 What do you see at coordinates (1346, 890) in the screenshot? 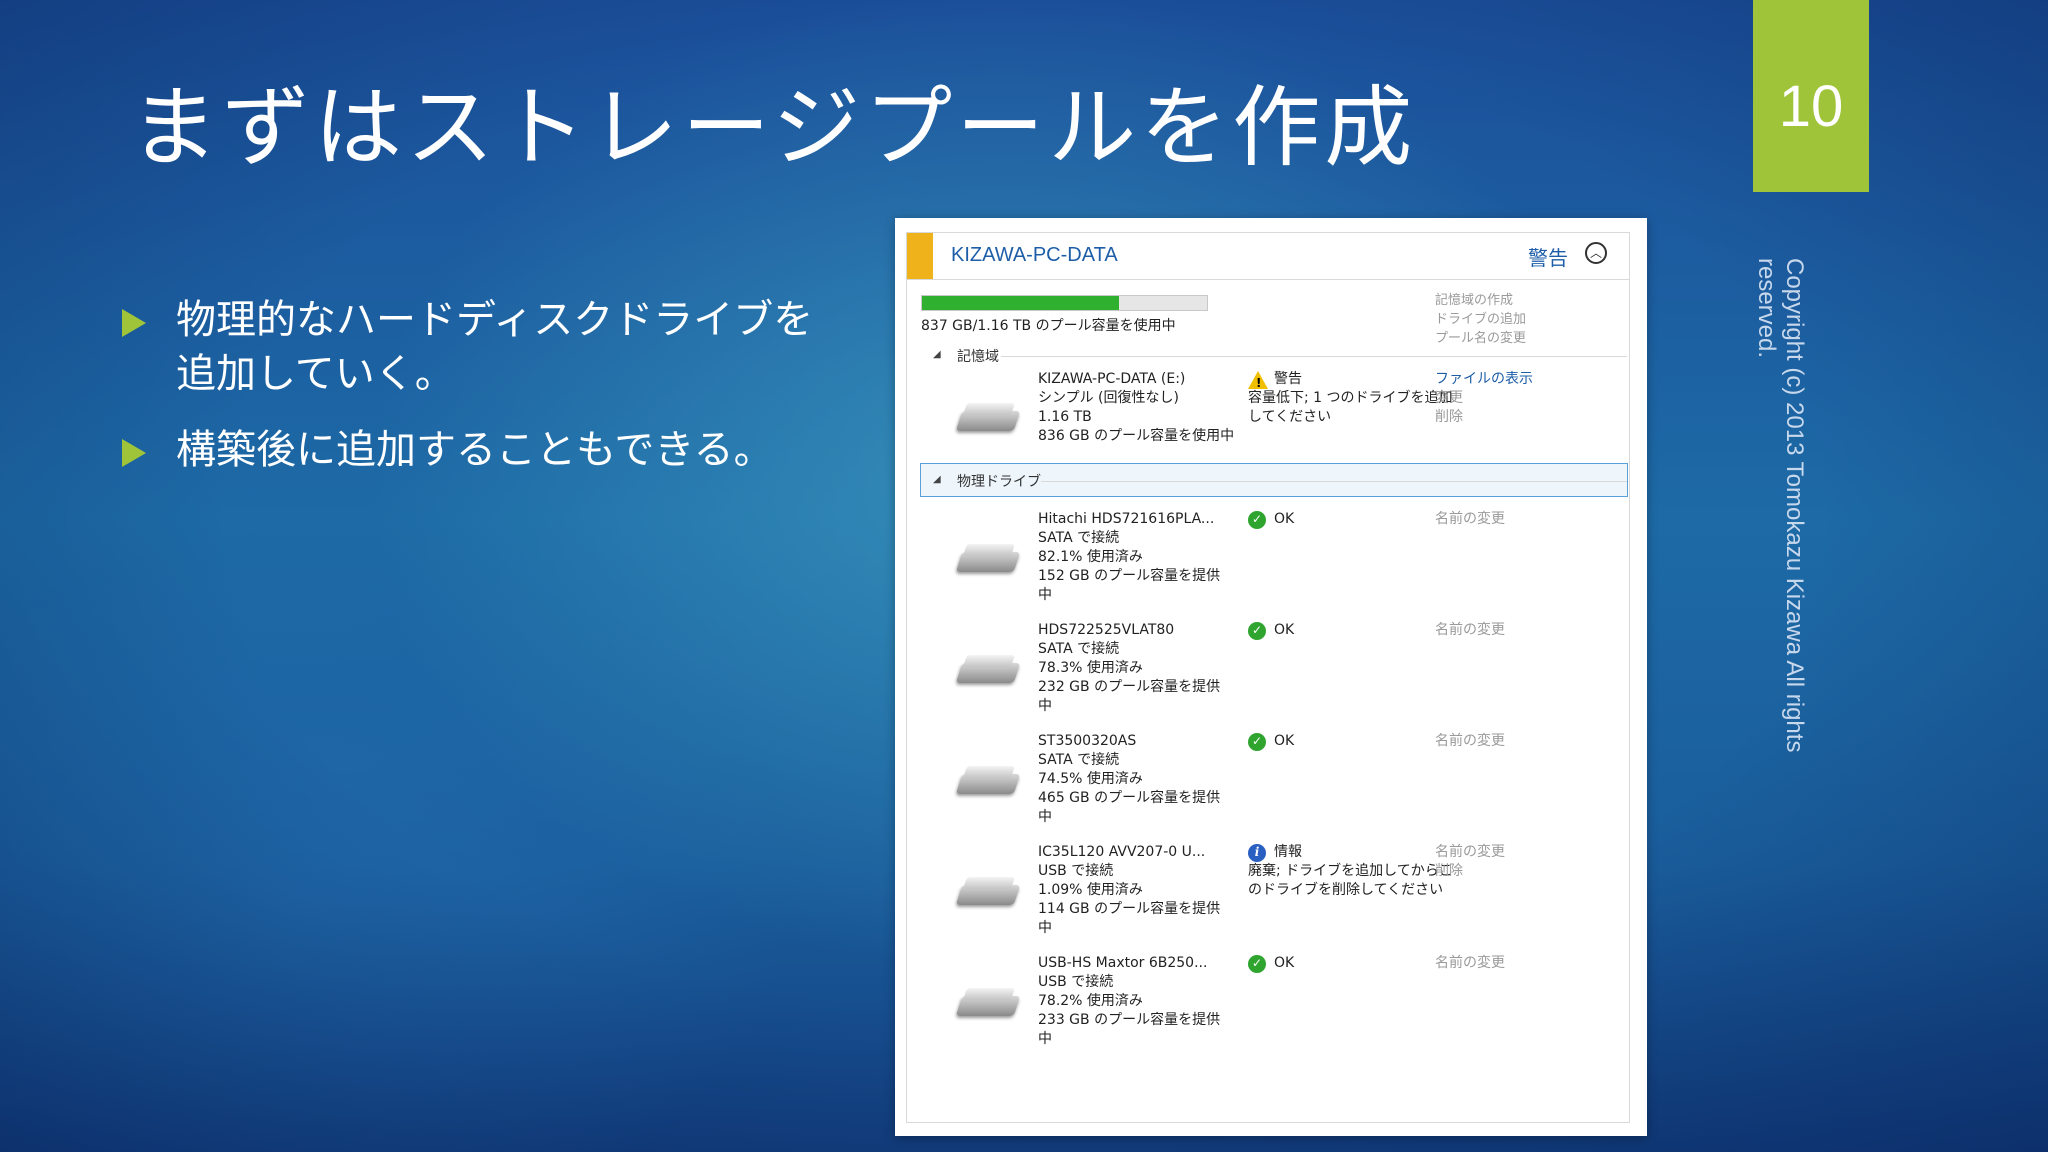
I see `drive-status-detail: のドライブを削除してください` at bounding box center [1346, 890].